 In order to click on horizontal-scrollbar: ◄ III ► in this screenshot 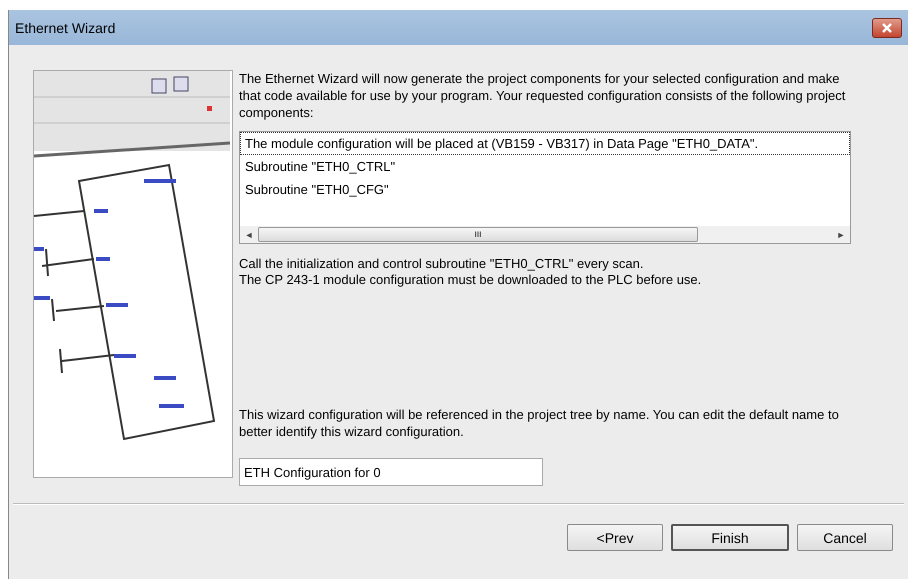, I will do `click(545, 234)`.